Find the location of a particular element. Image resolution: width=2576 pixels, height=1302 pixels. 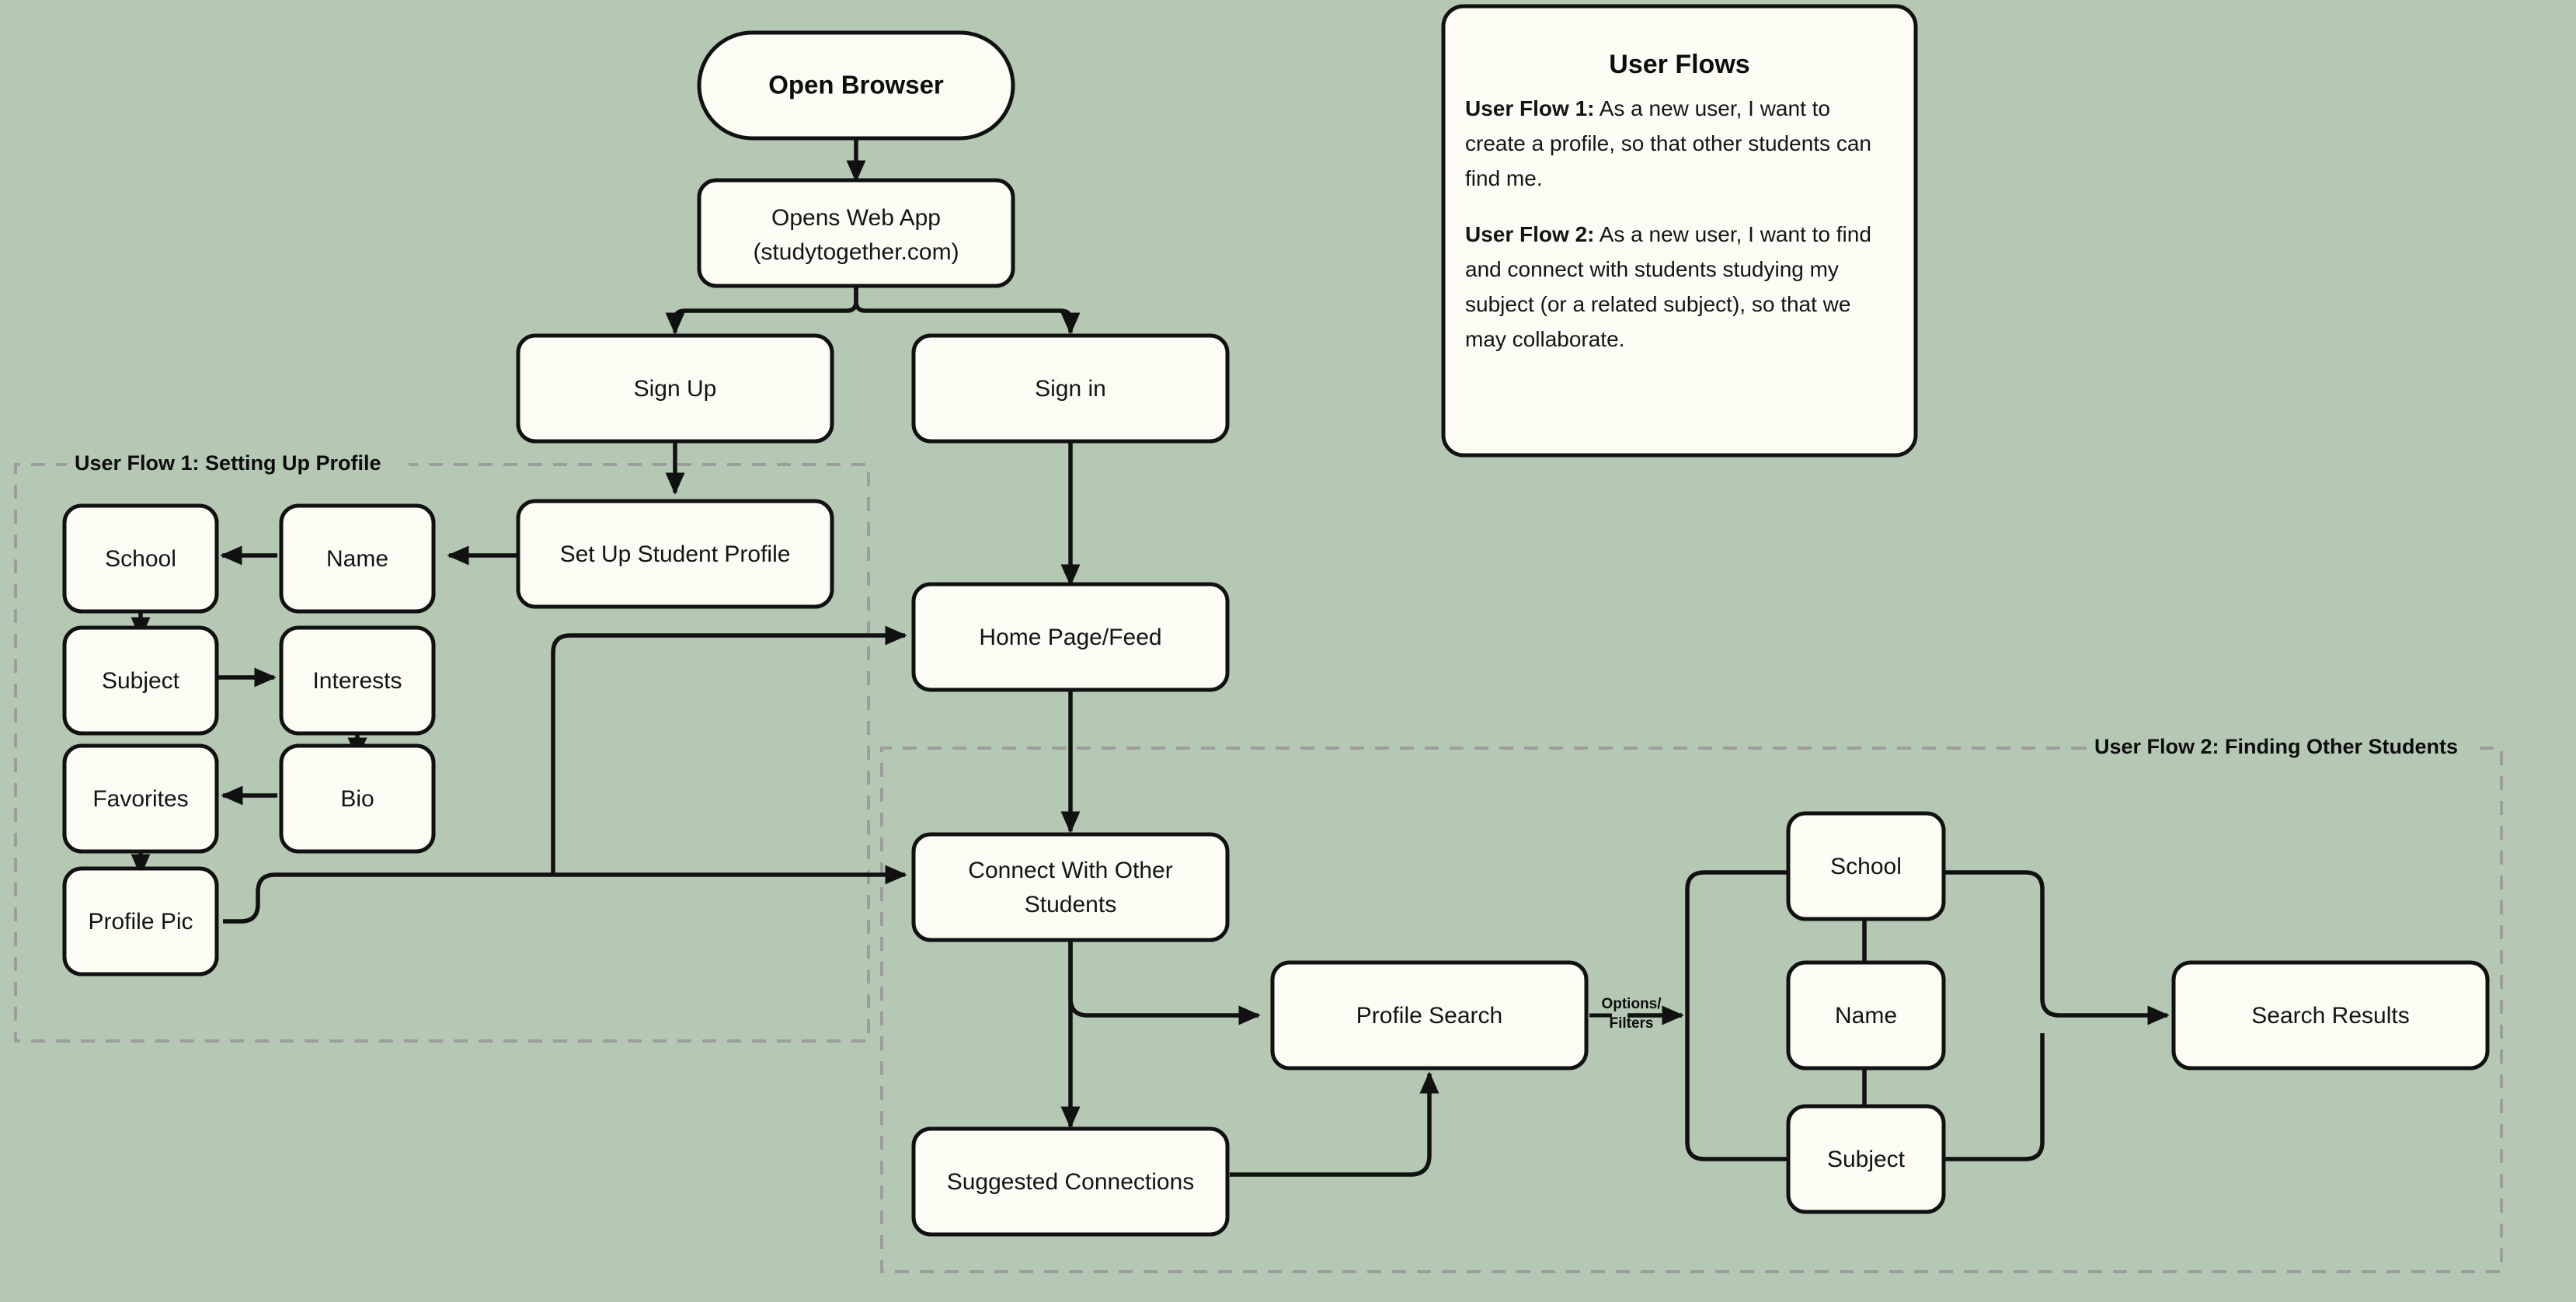

node-favorites: Favorites is located at coordinates (140, 798).